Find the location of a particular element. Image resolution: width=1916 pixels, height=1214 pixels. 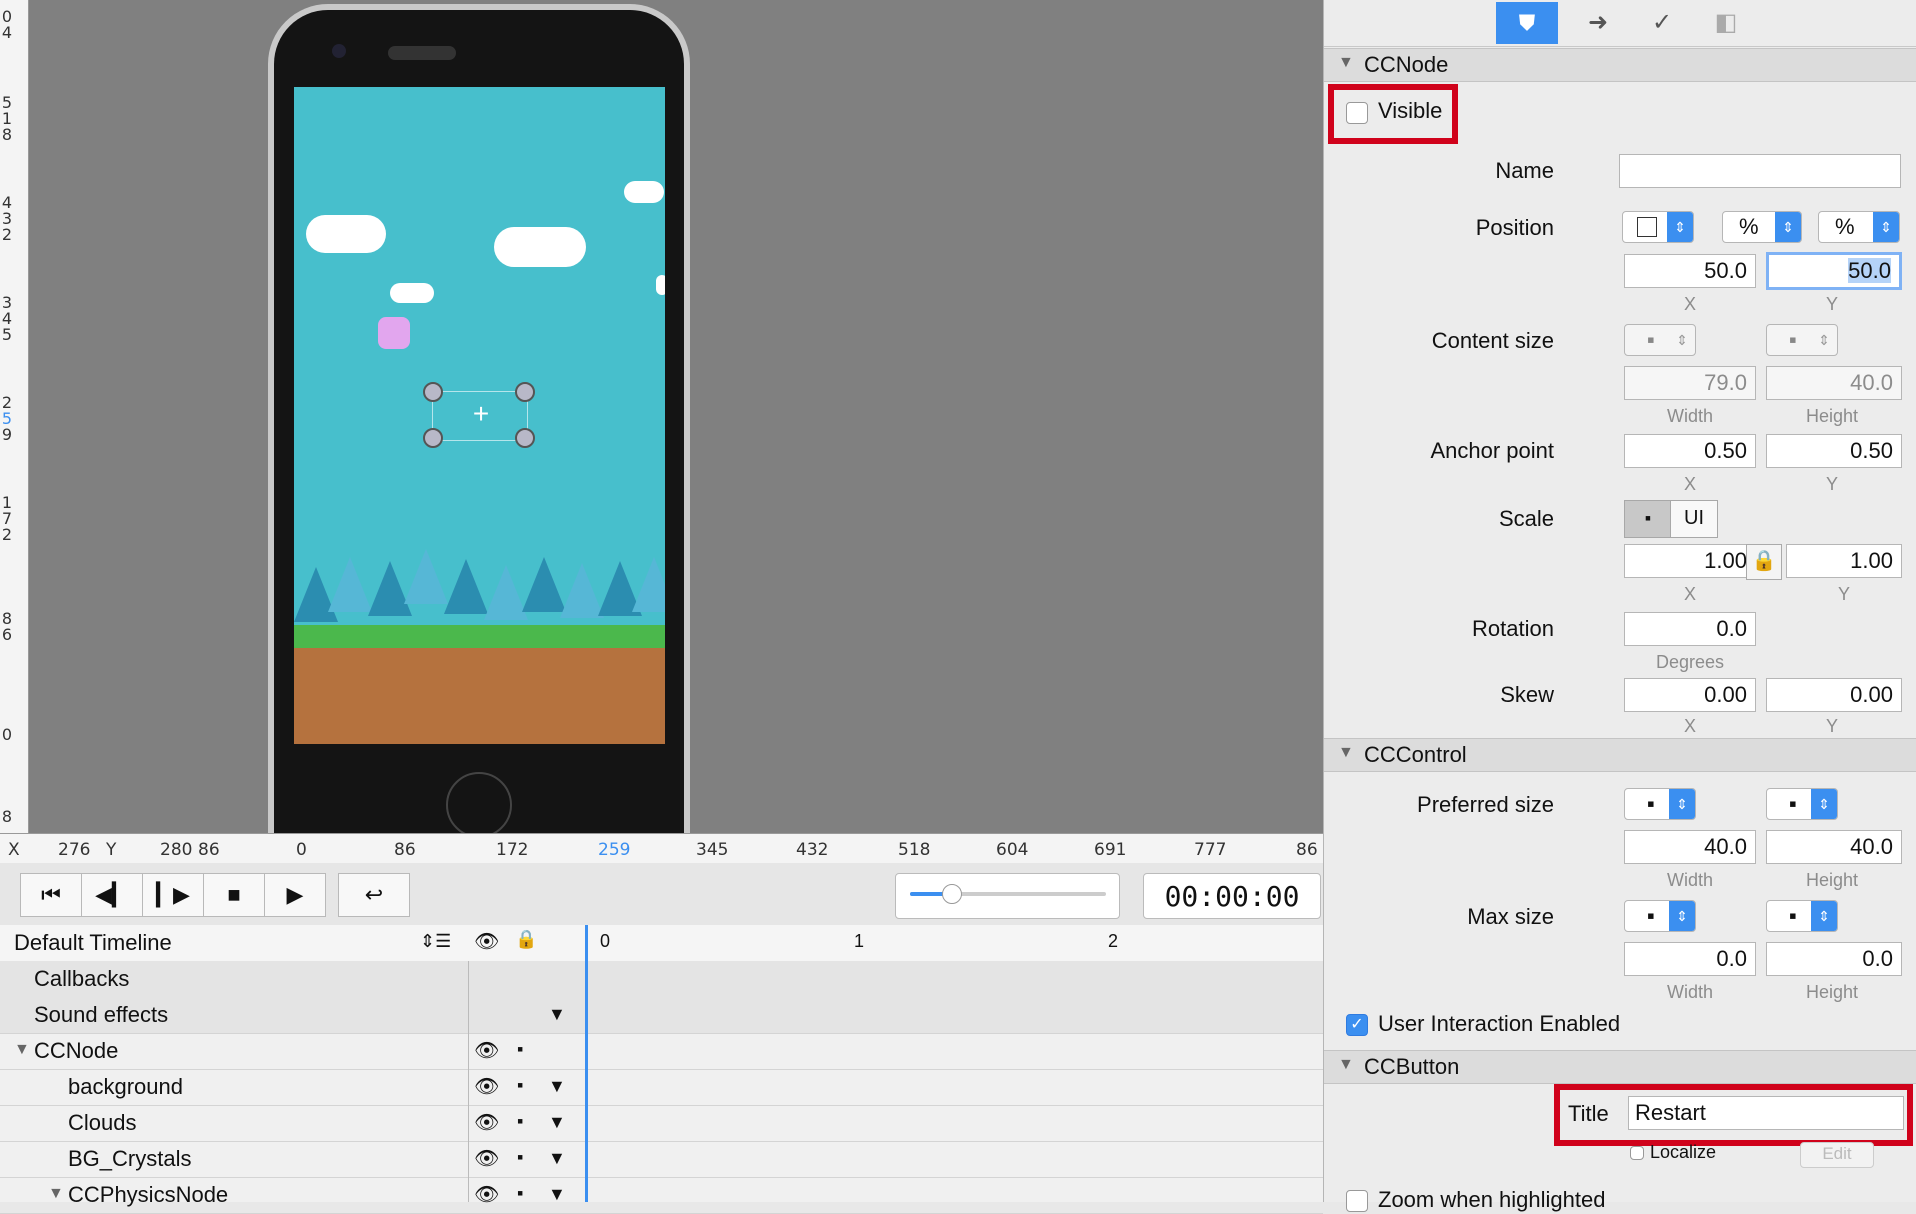

bunny-sprite is located at coordinates (394, 333).